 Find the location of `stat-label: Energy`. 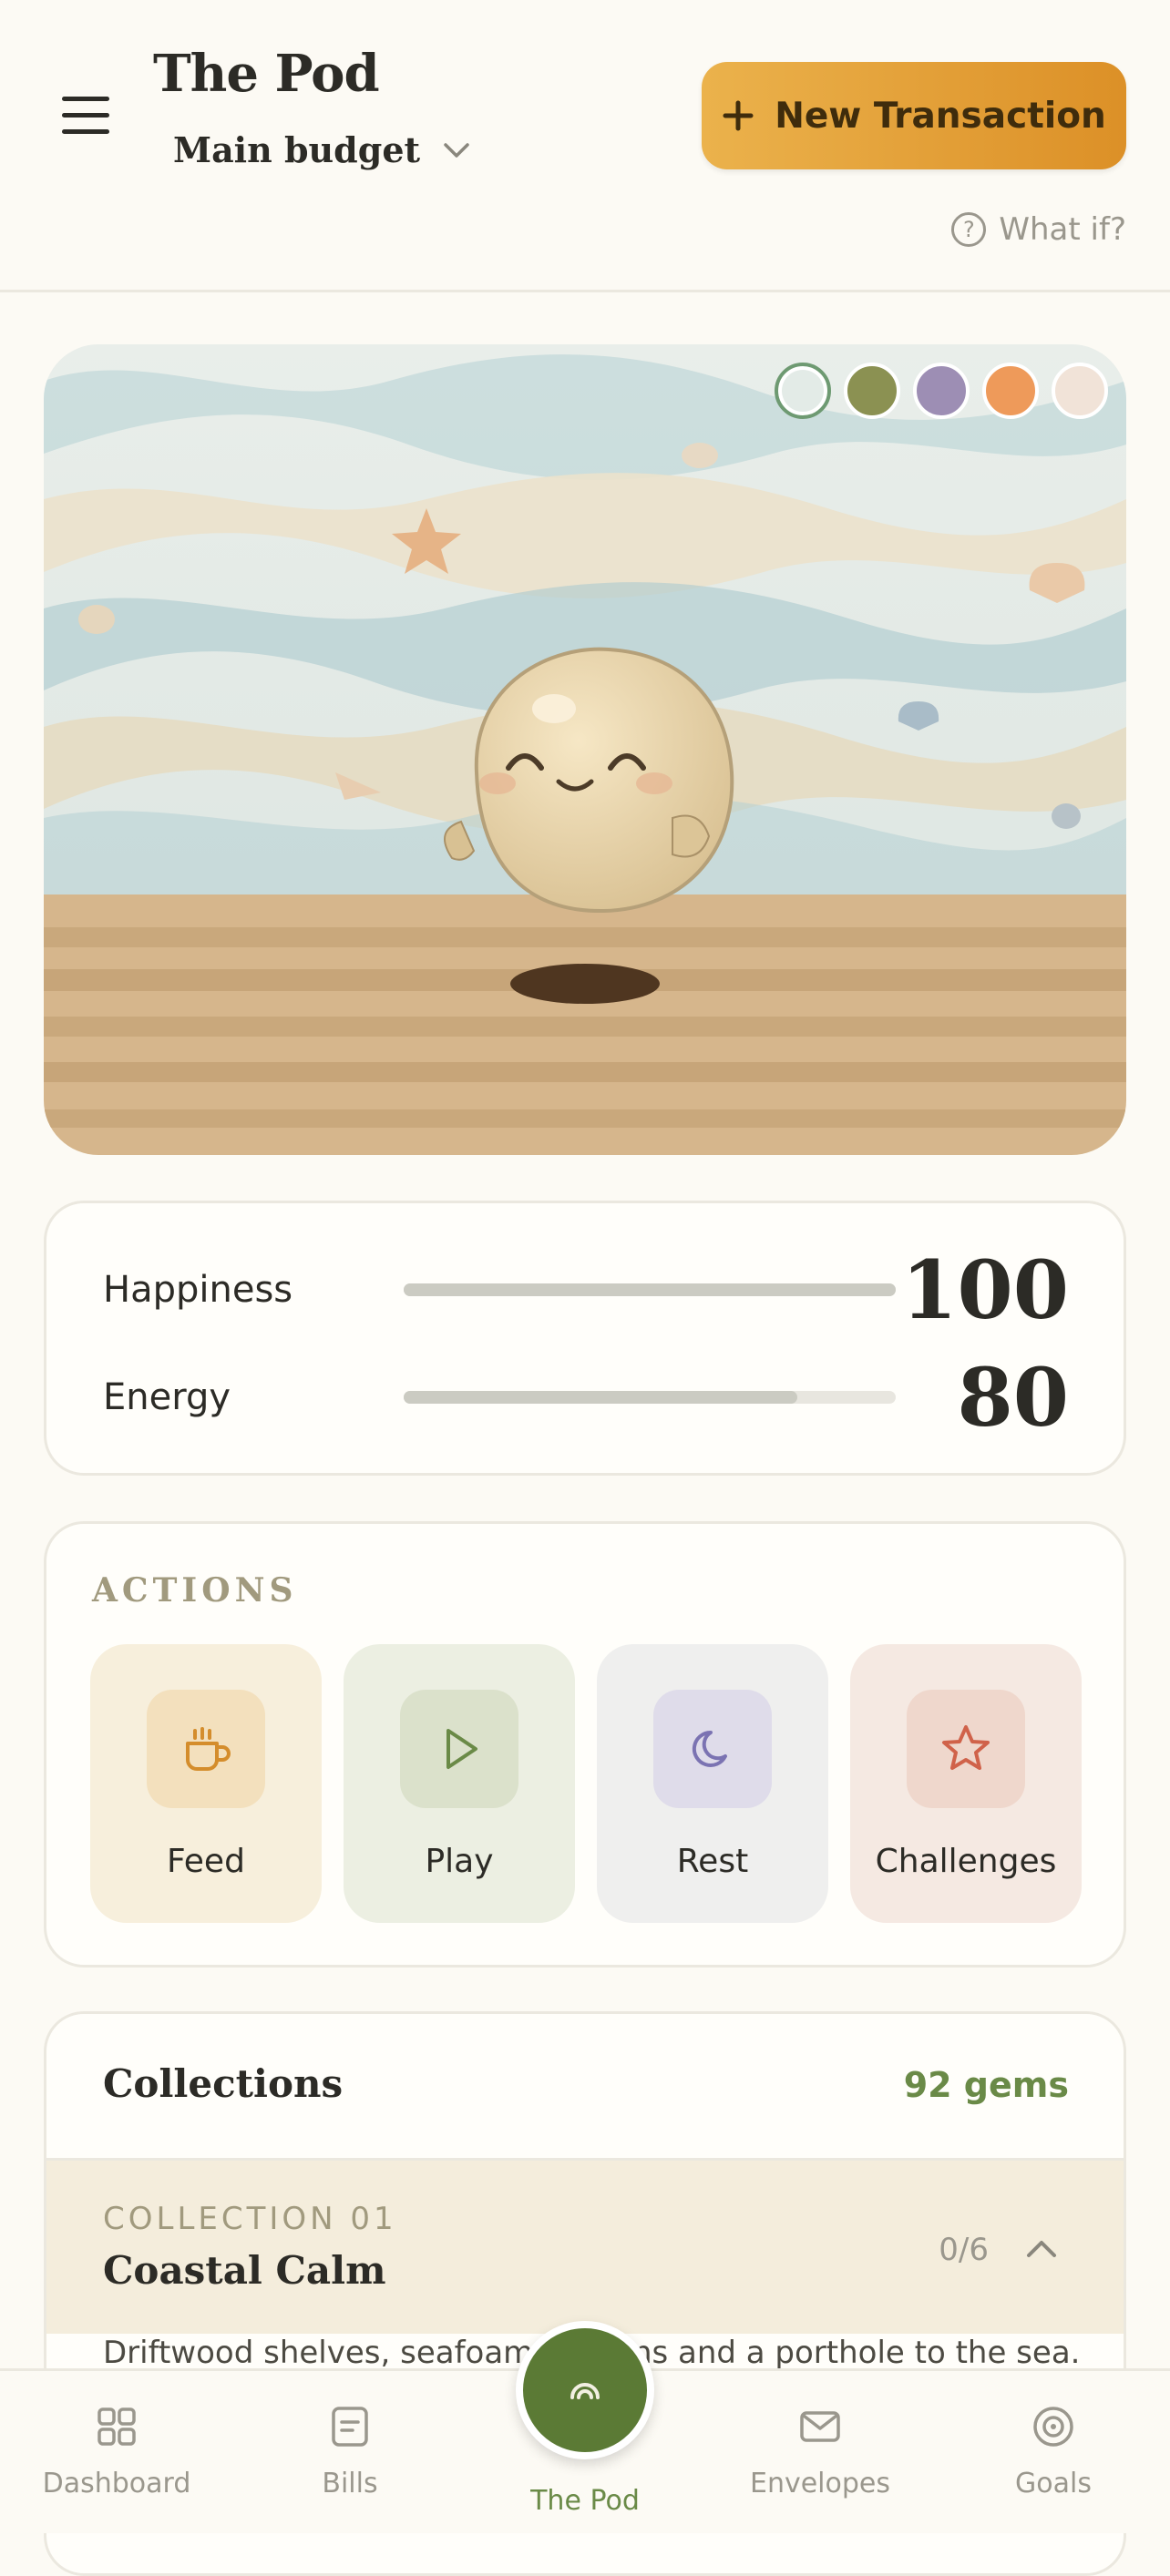

stat-label: Energy is located at coordinates (167, 1397).